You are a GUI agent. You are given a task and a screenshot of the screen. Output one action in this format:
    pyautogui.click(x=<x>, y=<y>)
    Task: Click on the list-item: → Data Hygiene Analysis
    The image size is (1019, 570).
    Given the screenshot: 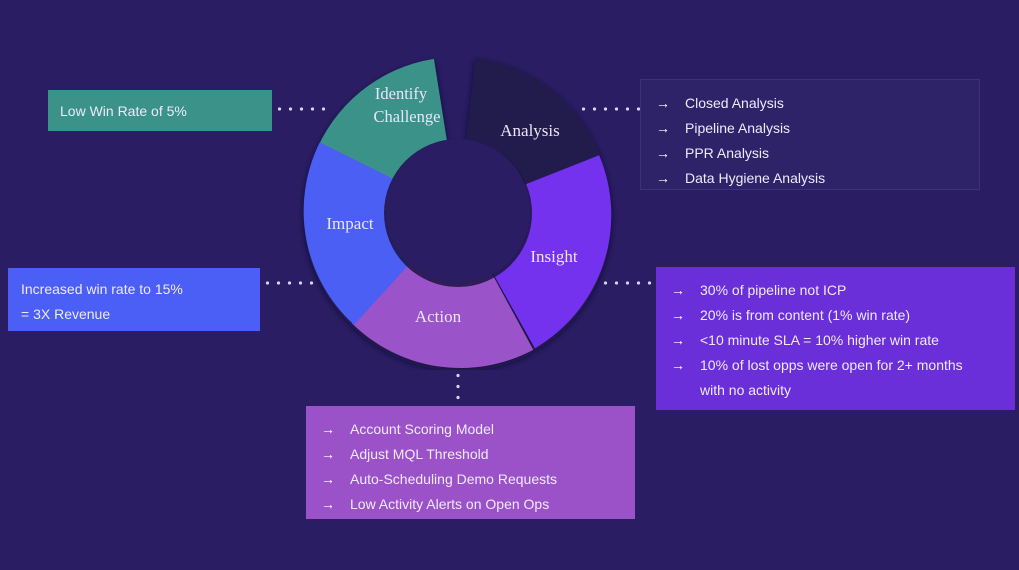 What is the action you would take?
    pyautogui.click(x=810, y=178)
    